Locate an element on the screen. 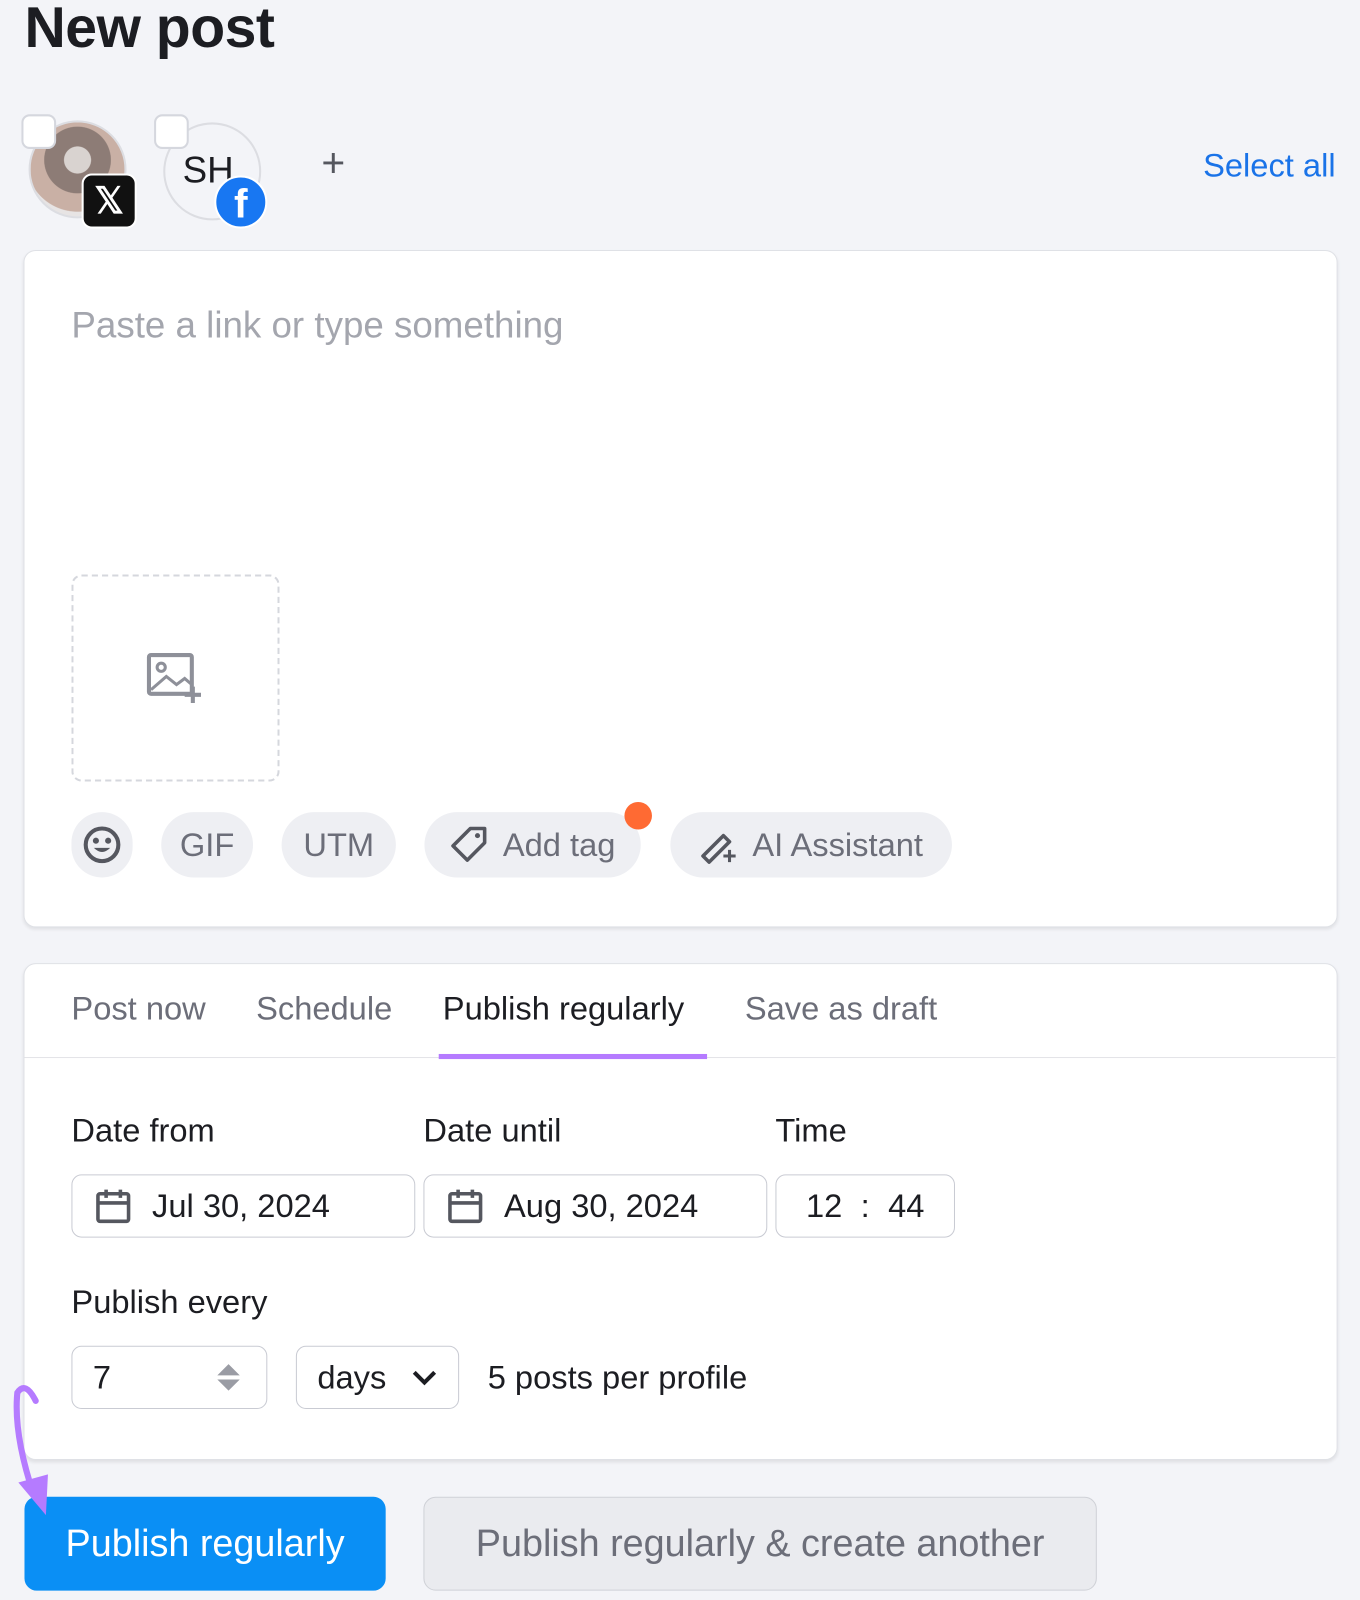  ai-assistant-label: AI Assistant is located at coordinates (837, 844).